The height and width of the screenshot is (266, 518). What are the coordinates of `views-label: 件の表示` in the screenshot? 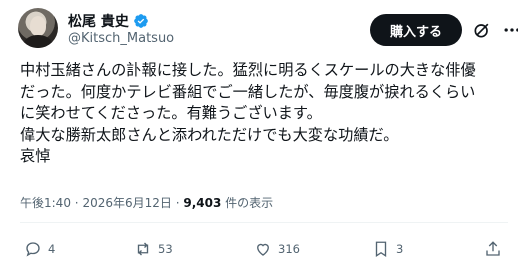 It's located at (249, 203).